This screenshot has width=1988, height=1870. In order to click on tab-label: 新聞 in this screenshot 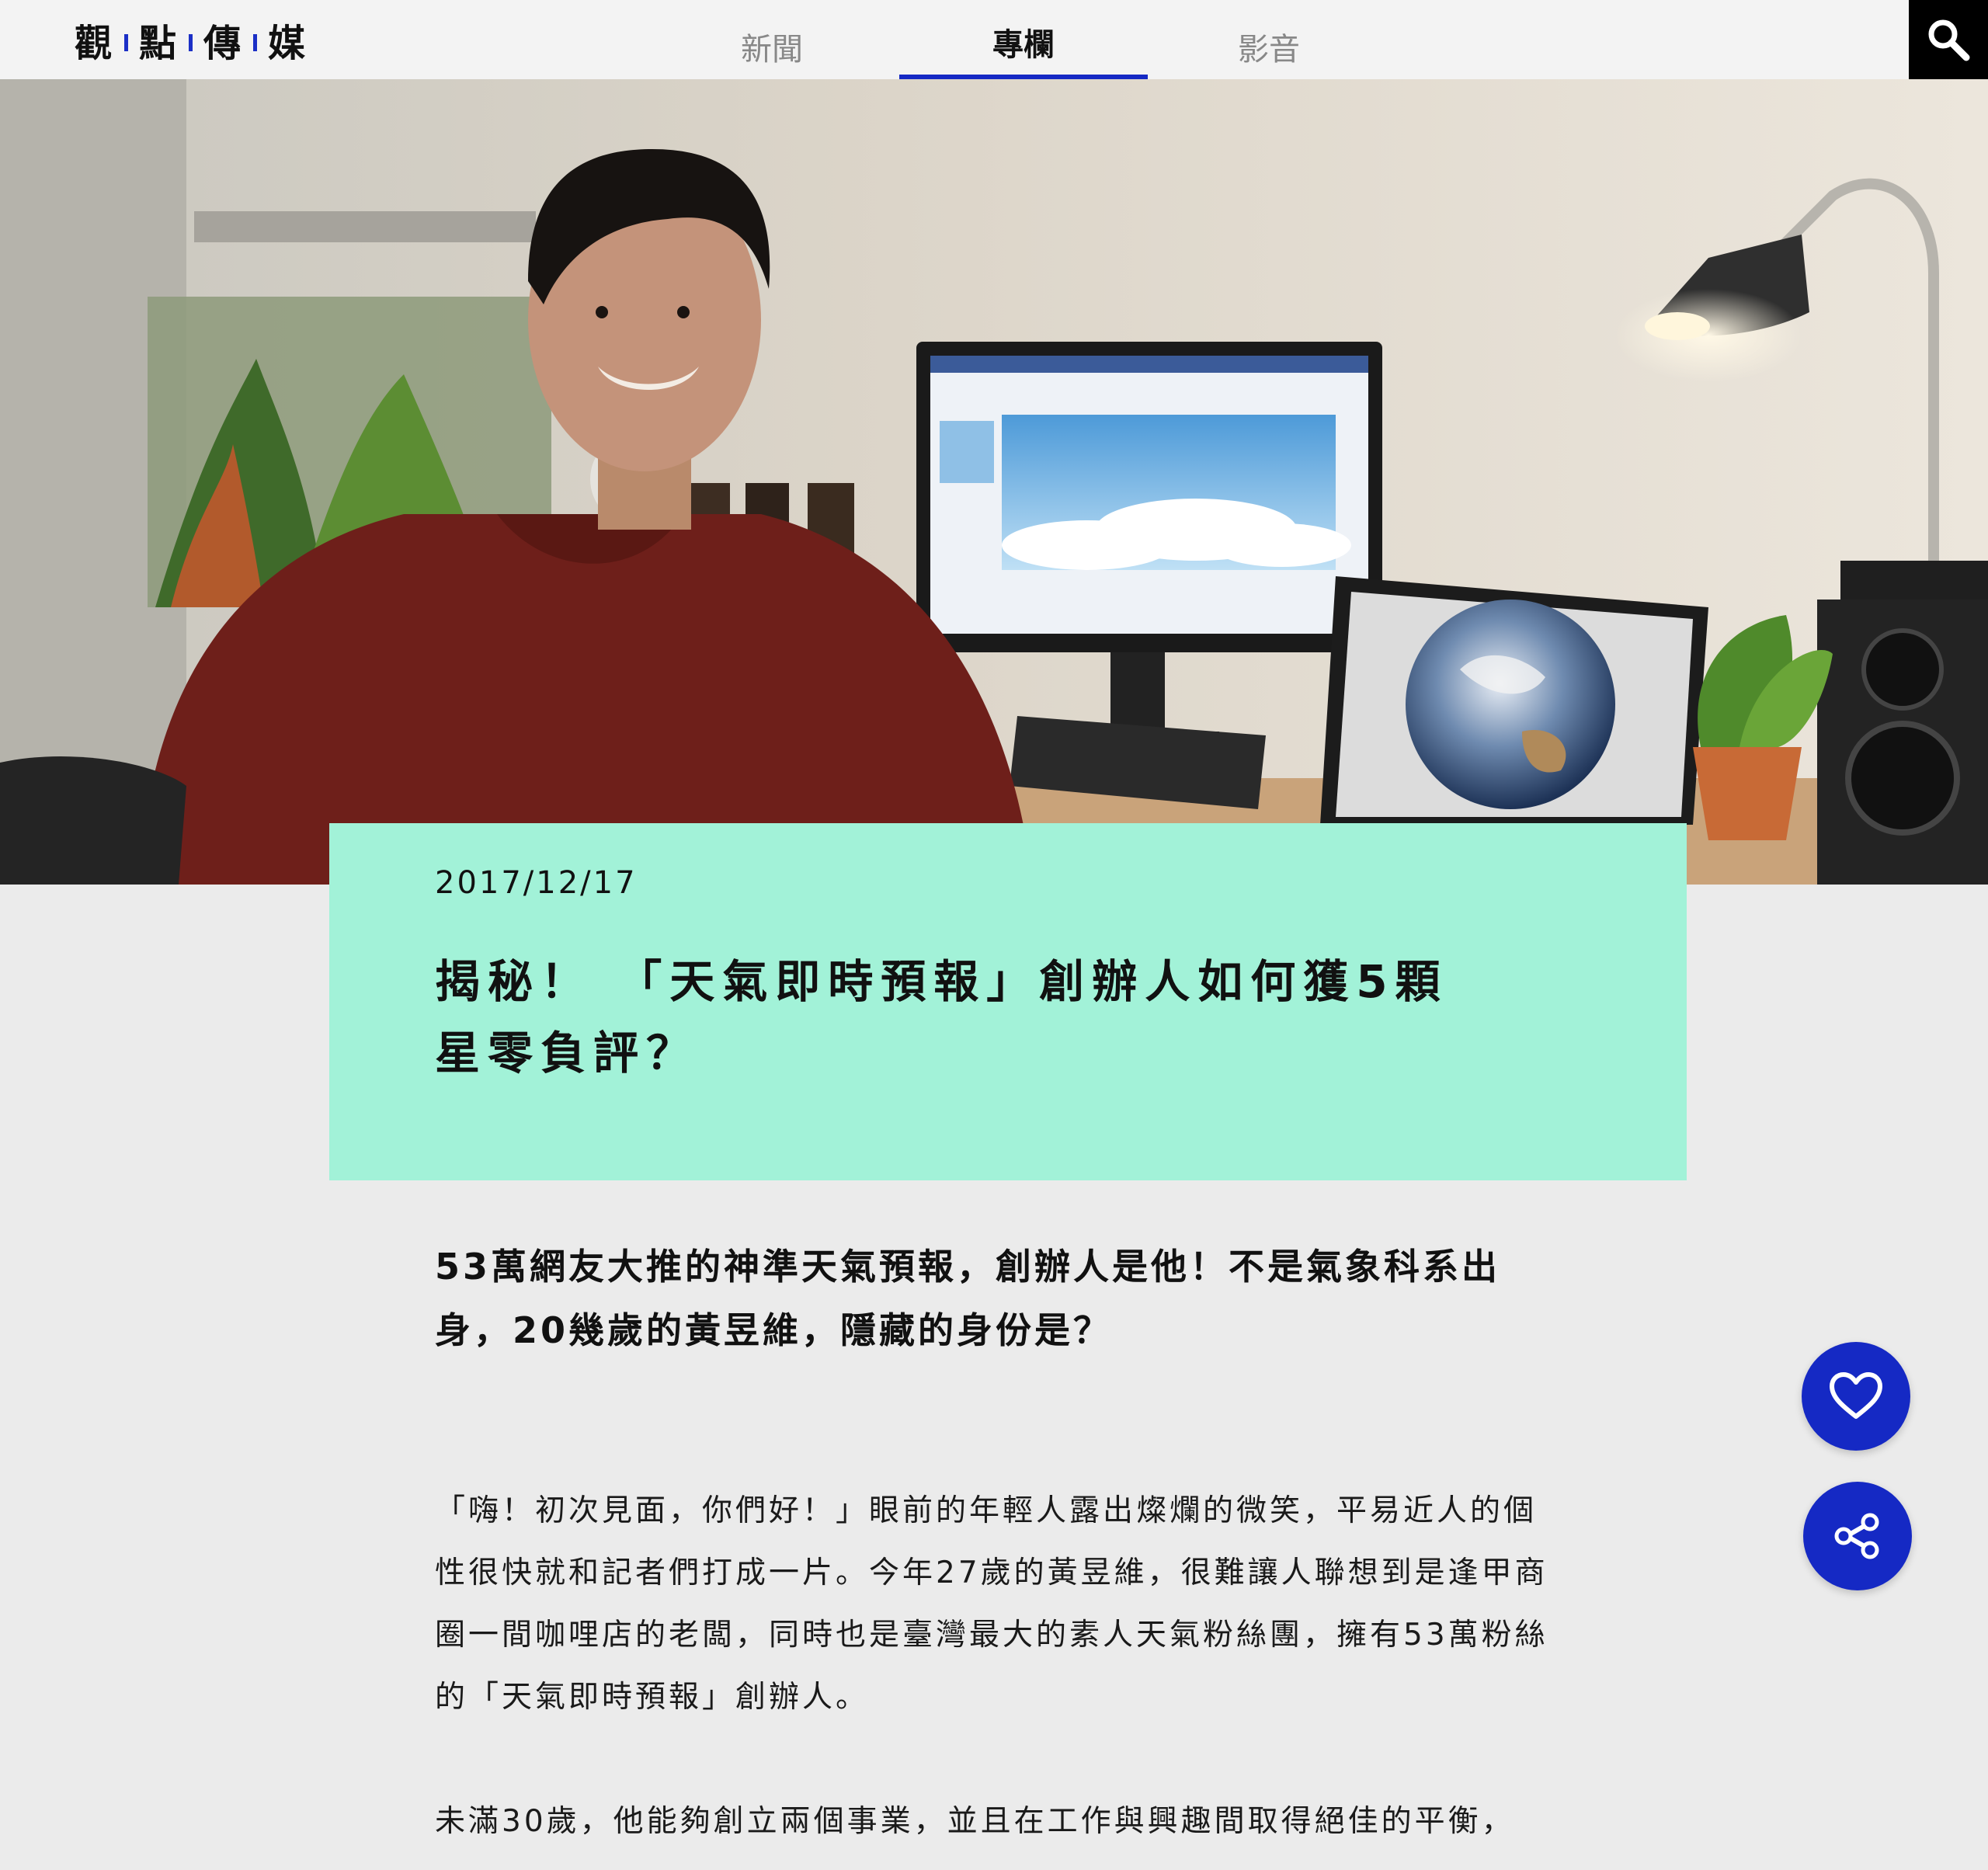, I will do `click(772, 50)`.